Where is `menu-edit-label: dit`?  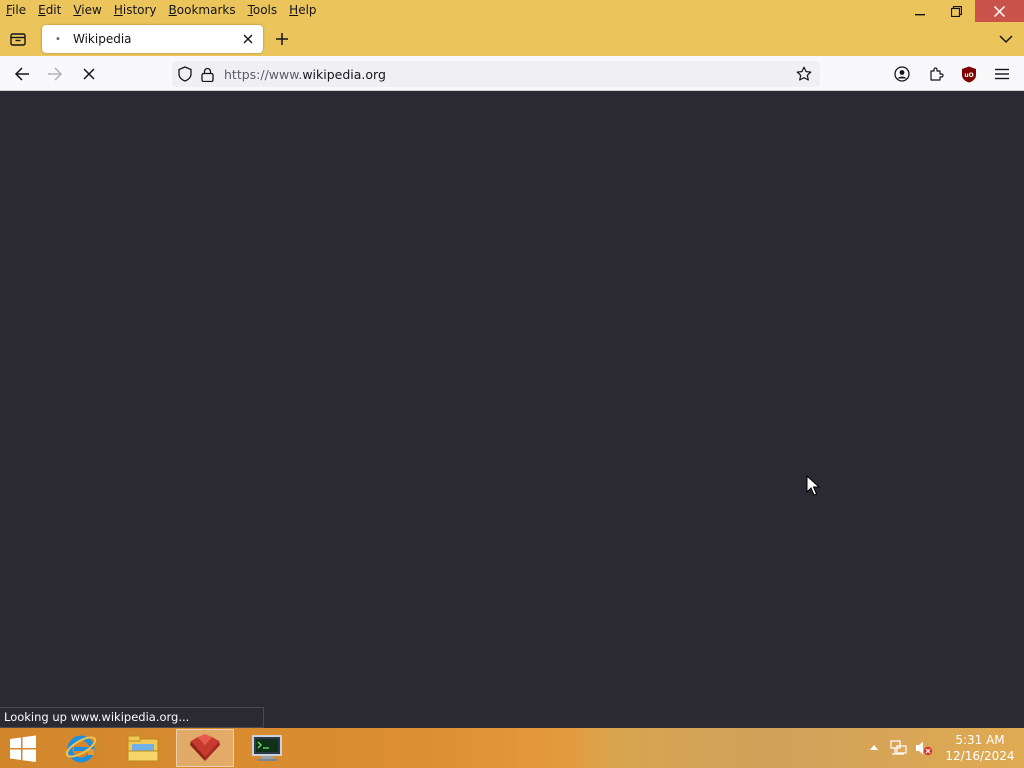 menu-edit-label: dit is located at coordinates (53, 10).